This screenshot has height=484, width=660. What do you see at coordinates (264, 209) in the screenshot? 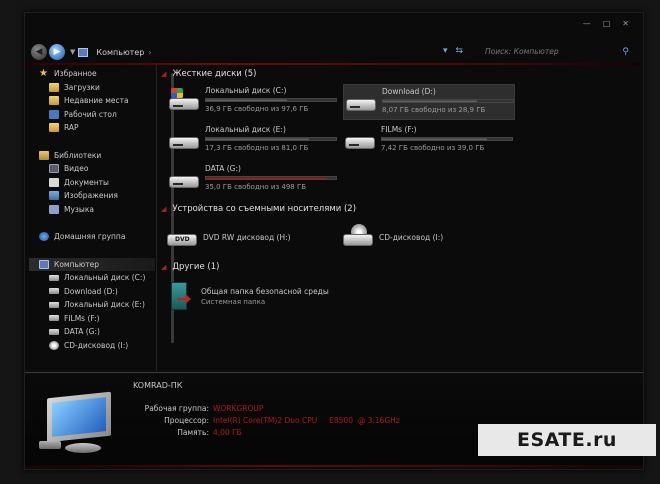
I see `group-title: Устройства со съемными носителями (2)` at bounding box center [264, 209].